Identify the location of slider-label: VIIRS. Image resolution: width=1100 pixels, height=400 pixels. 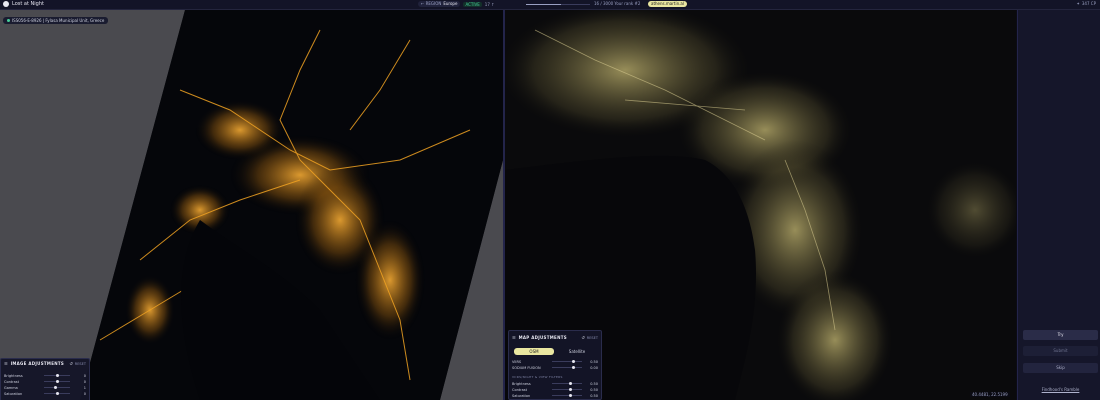
(517, 361).